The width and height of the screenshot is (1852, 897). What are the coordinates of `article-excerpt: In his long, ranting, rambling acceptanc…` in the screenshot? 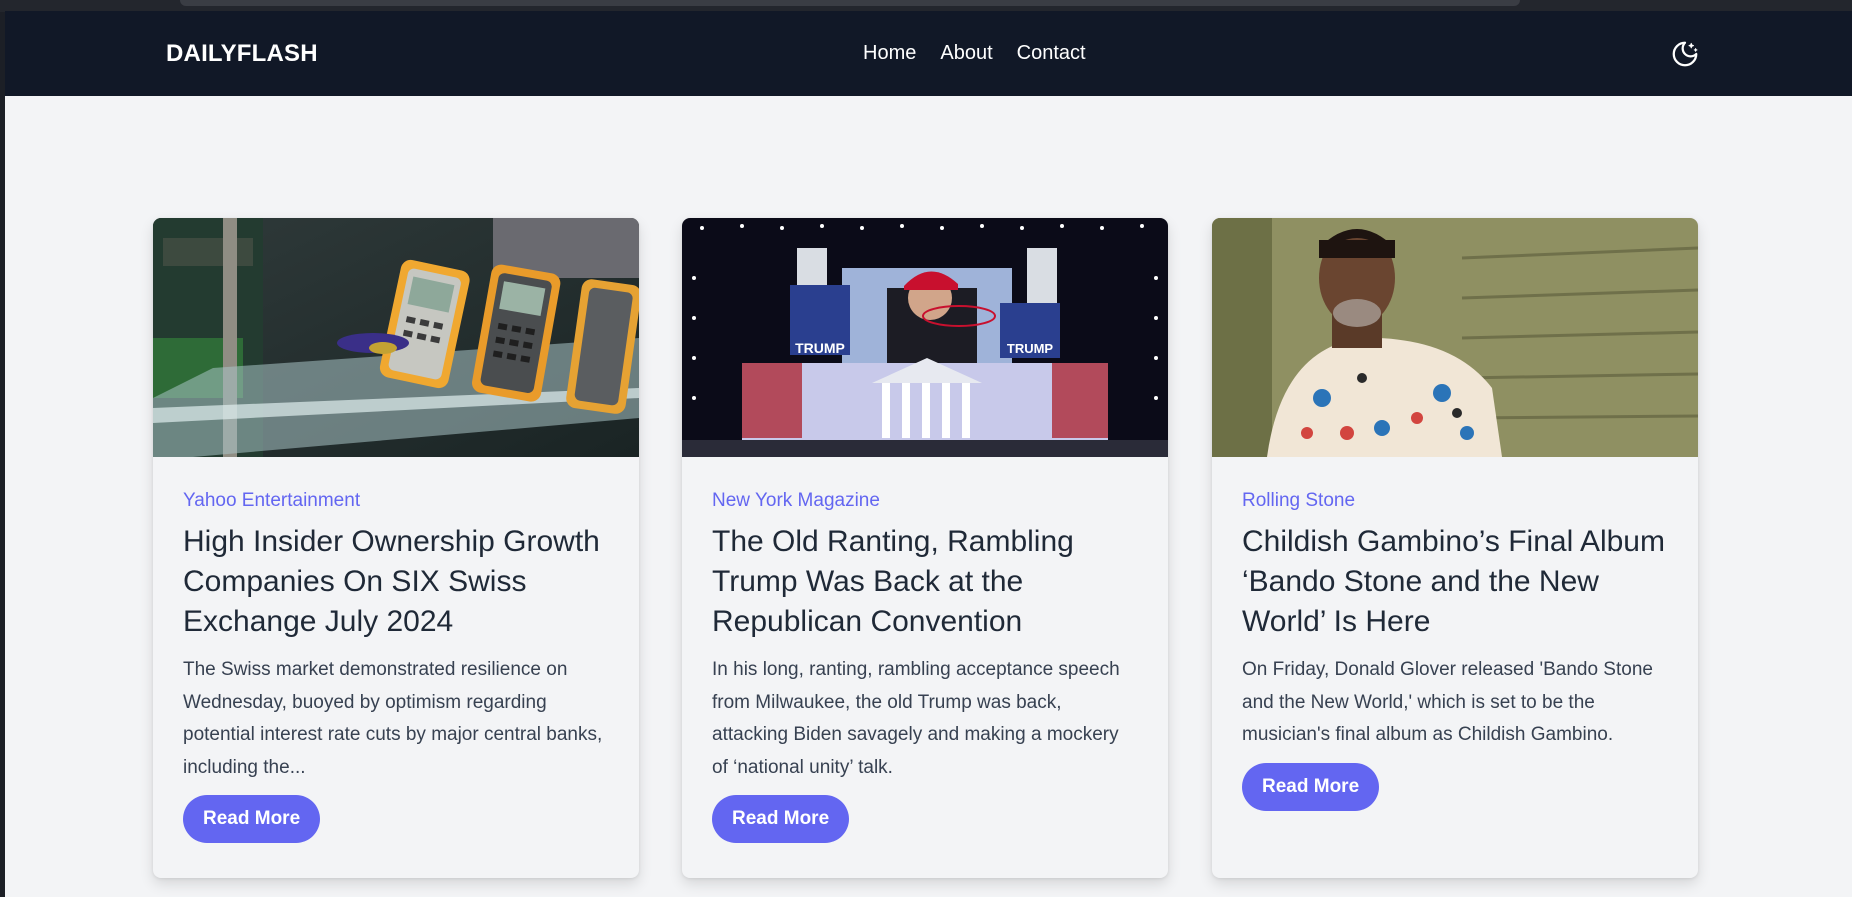 It's located at (916, 718).